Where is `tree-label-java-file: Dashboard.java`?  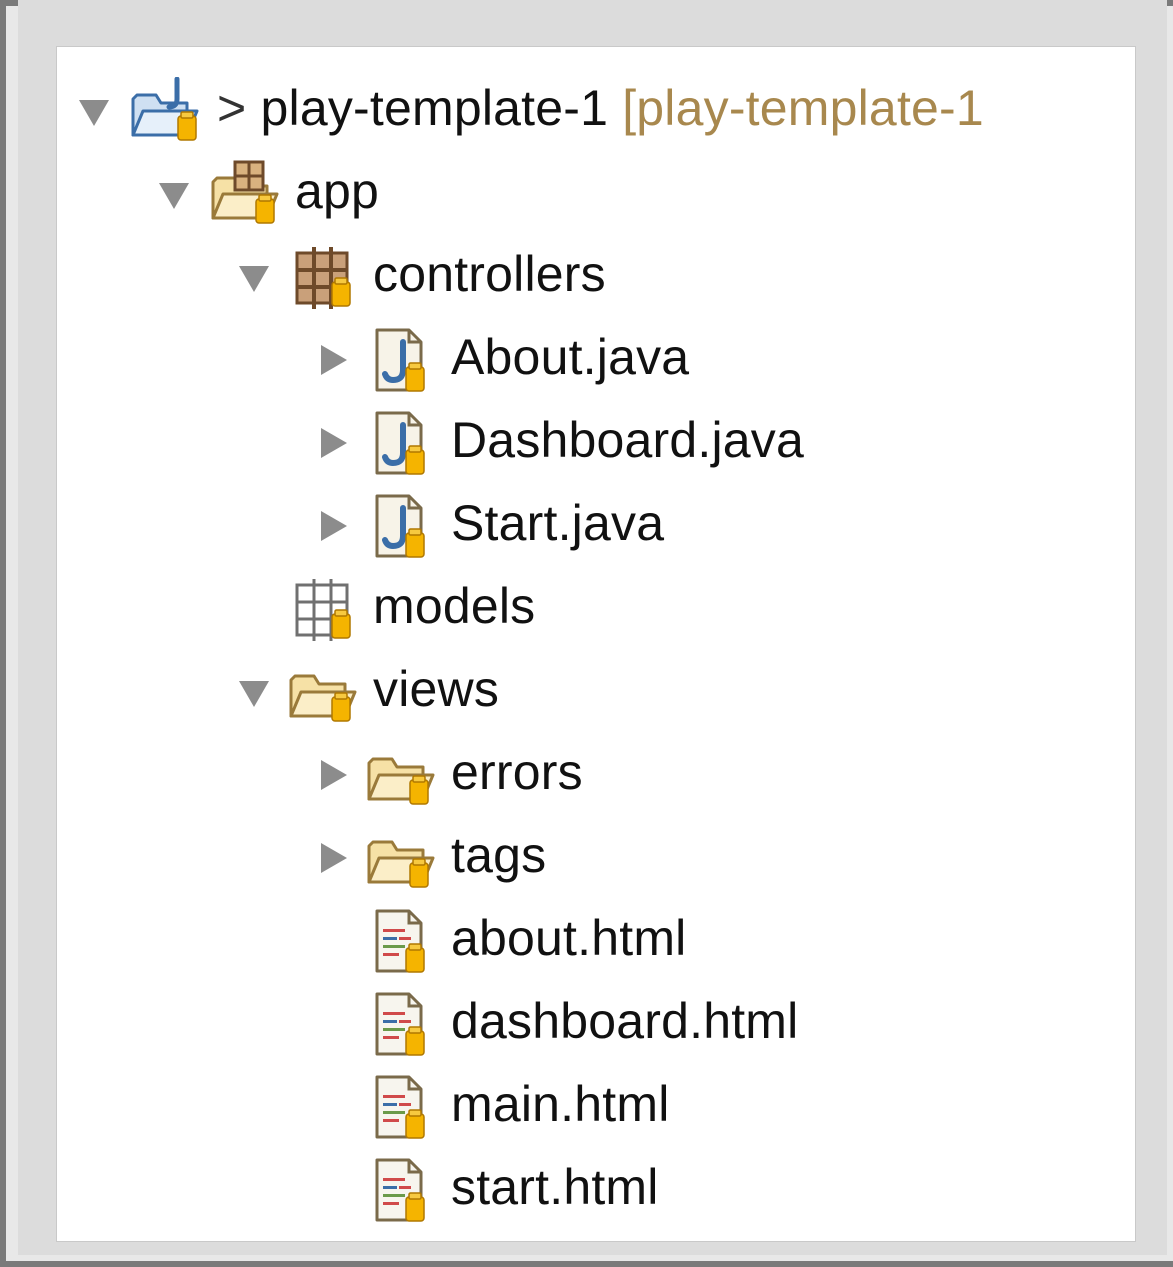
tree-label-java-file: Dashboard.java is located at coordinates (628, 440).